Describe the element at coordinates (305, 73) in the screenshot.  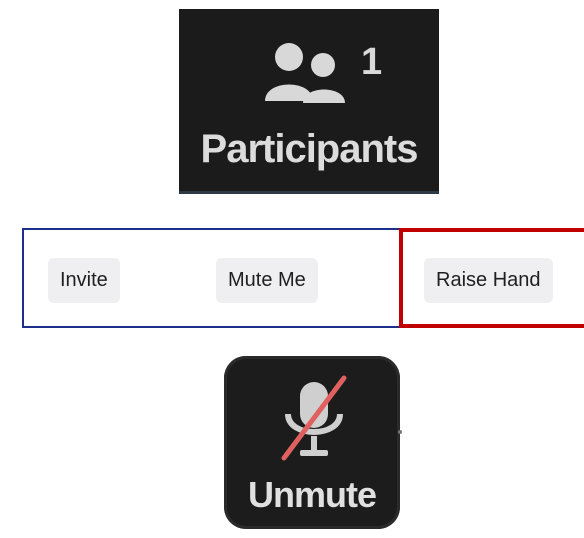
I see `people-icon` at that location.